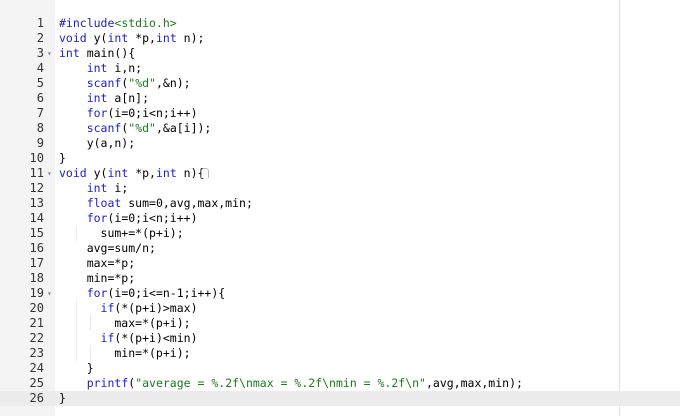 This screenshot has width=680, height=416. Describe the element at coordinates (340, 248) in the screenshot. I see `code-line: 16 avg=sum/n;` at that location.